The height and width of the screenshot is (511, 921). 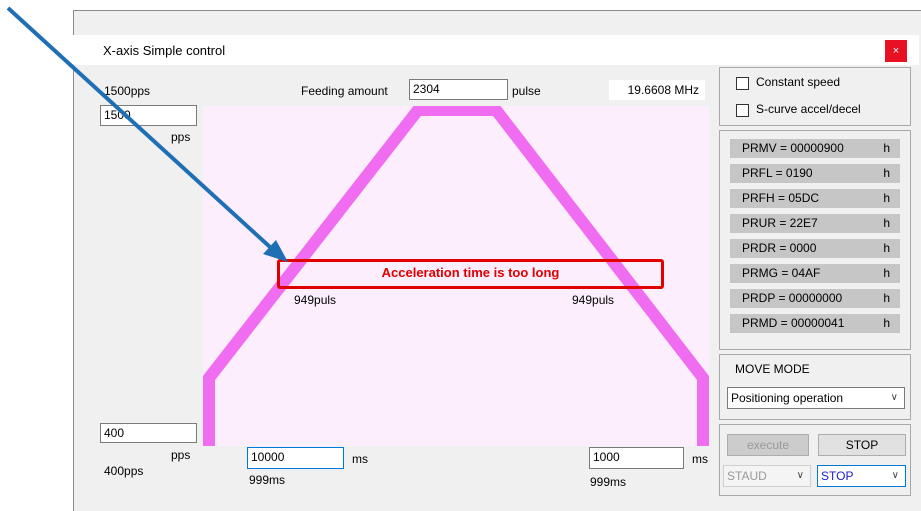 I want to click on arrow-shaft, so click(x=139, y=127).